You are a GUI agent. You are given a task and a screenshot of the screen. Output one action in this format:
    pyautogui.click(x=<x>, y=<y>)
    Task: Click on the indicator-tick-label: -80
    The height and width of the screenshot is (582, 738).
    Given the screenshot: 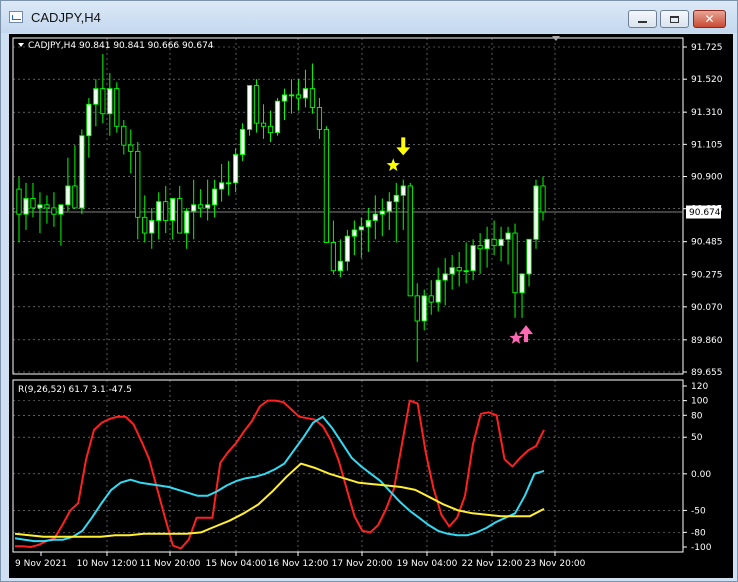 What is the action you would take?
    pyautogui.click(x=698, y=533)
    